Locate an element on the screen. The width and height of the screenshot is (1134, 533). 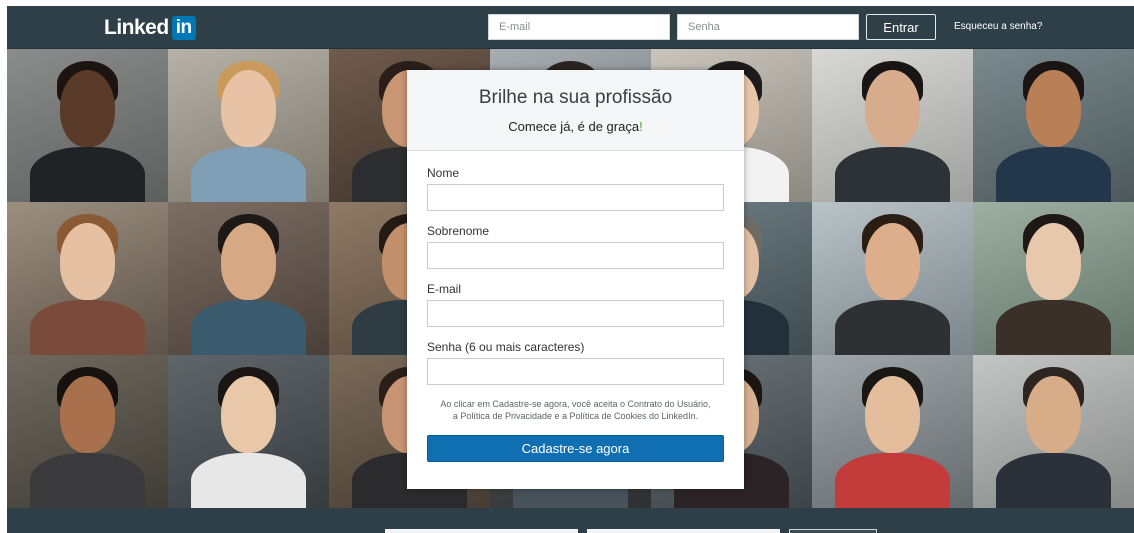
header-password-input is located at coordinates (768, 27).